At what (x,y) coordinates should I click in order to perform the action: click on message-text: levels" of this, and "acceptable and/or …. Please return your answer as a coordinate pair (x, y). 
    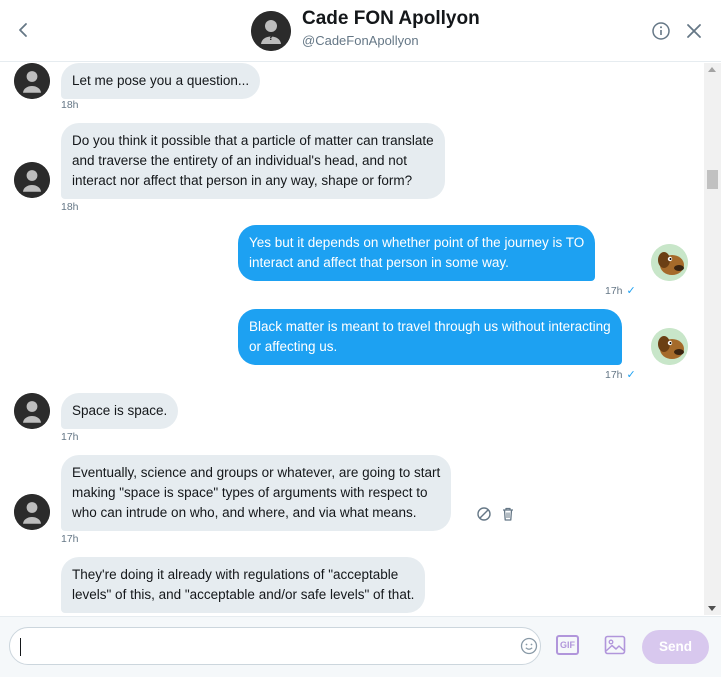
    Looking at the image, I should click on (243, 594).